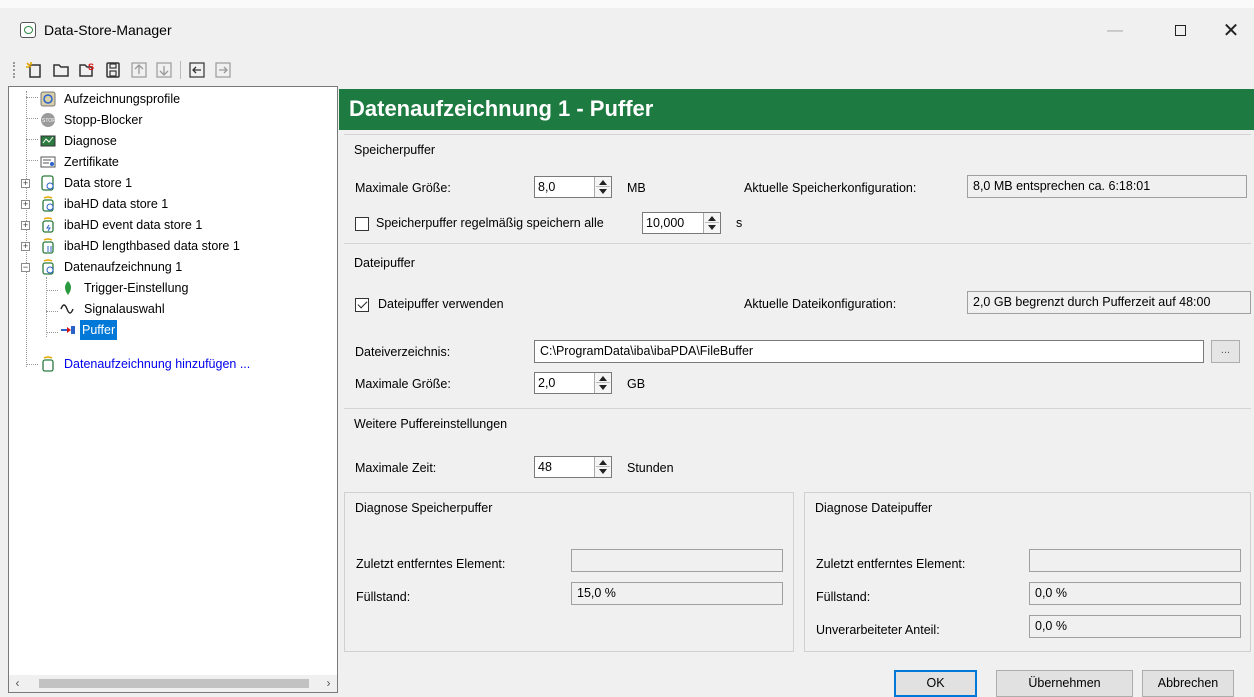 This screenshot has height=697, width=1254. I want to click on stop-icon: STOP, so click(48, 120).